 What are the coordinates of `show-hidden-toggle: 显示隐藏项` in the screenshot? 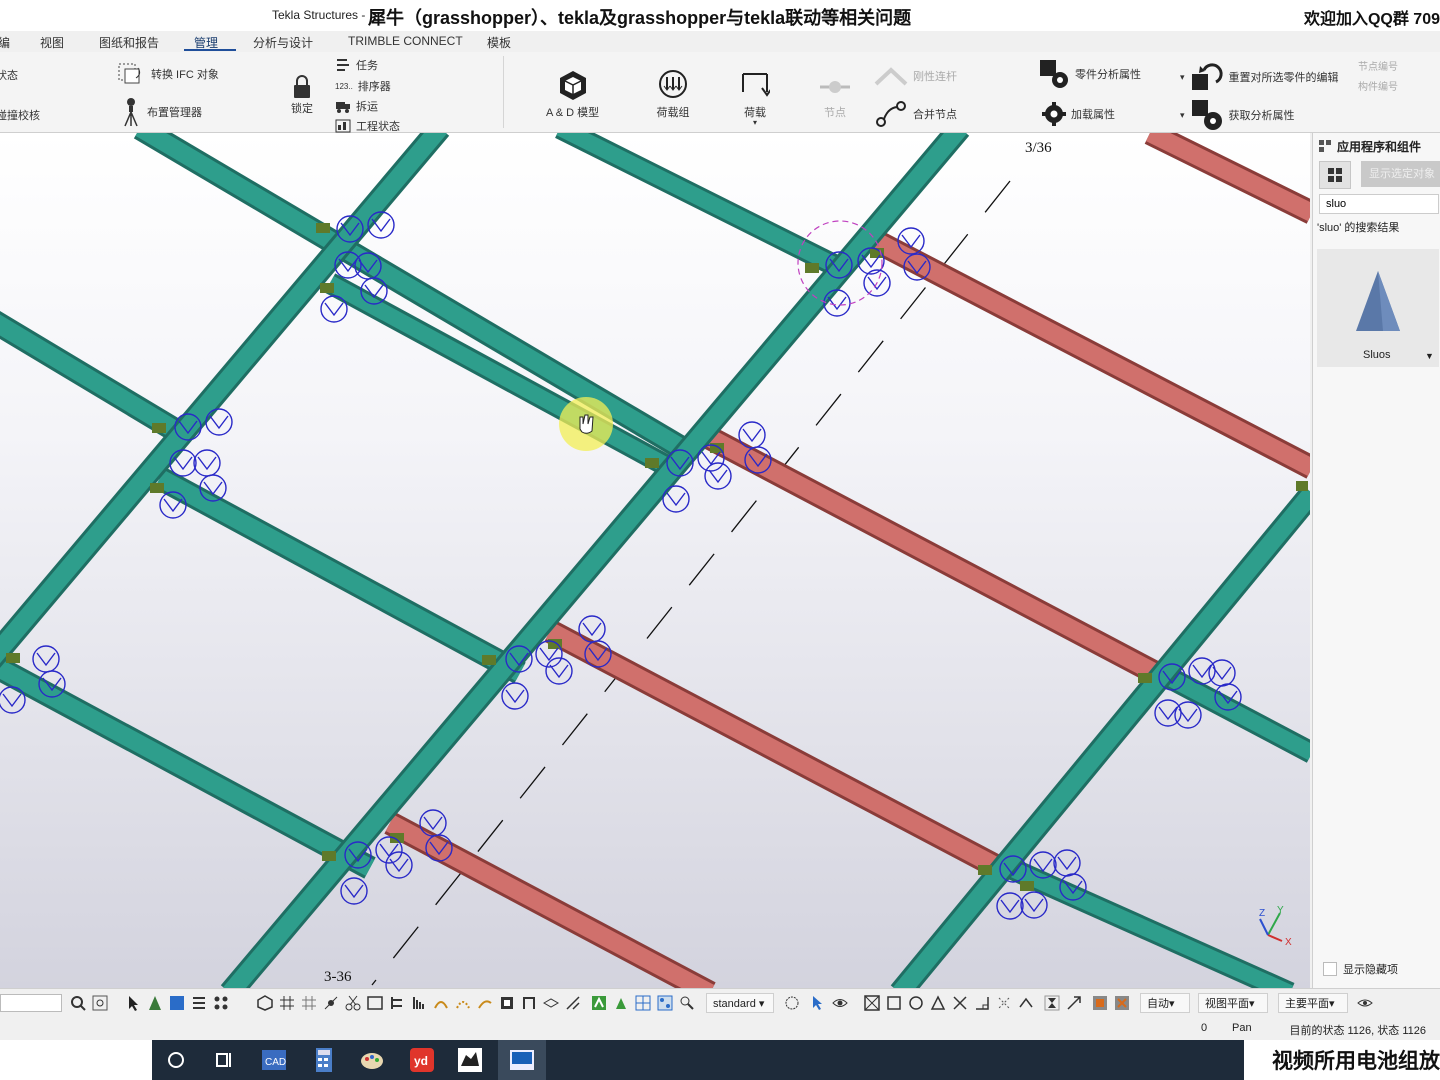 It's located at (1360, 969).